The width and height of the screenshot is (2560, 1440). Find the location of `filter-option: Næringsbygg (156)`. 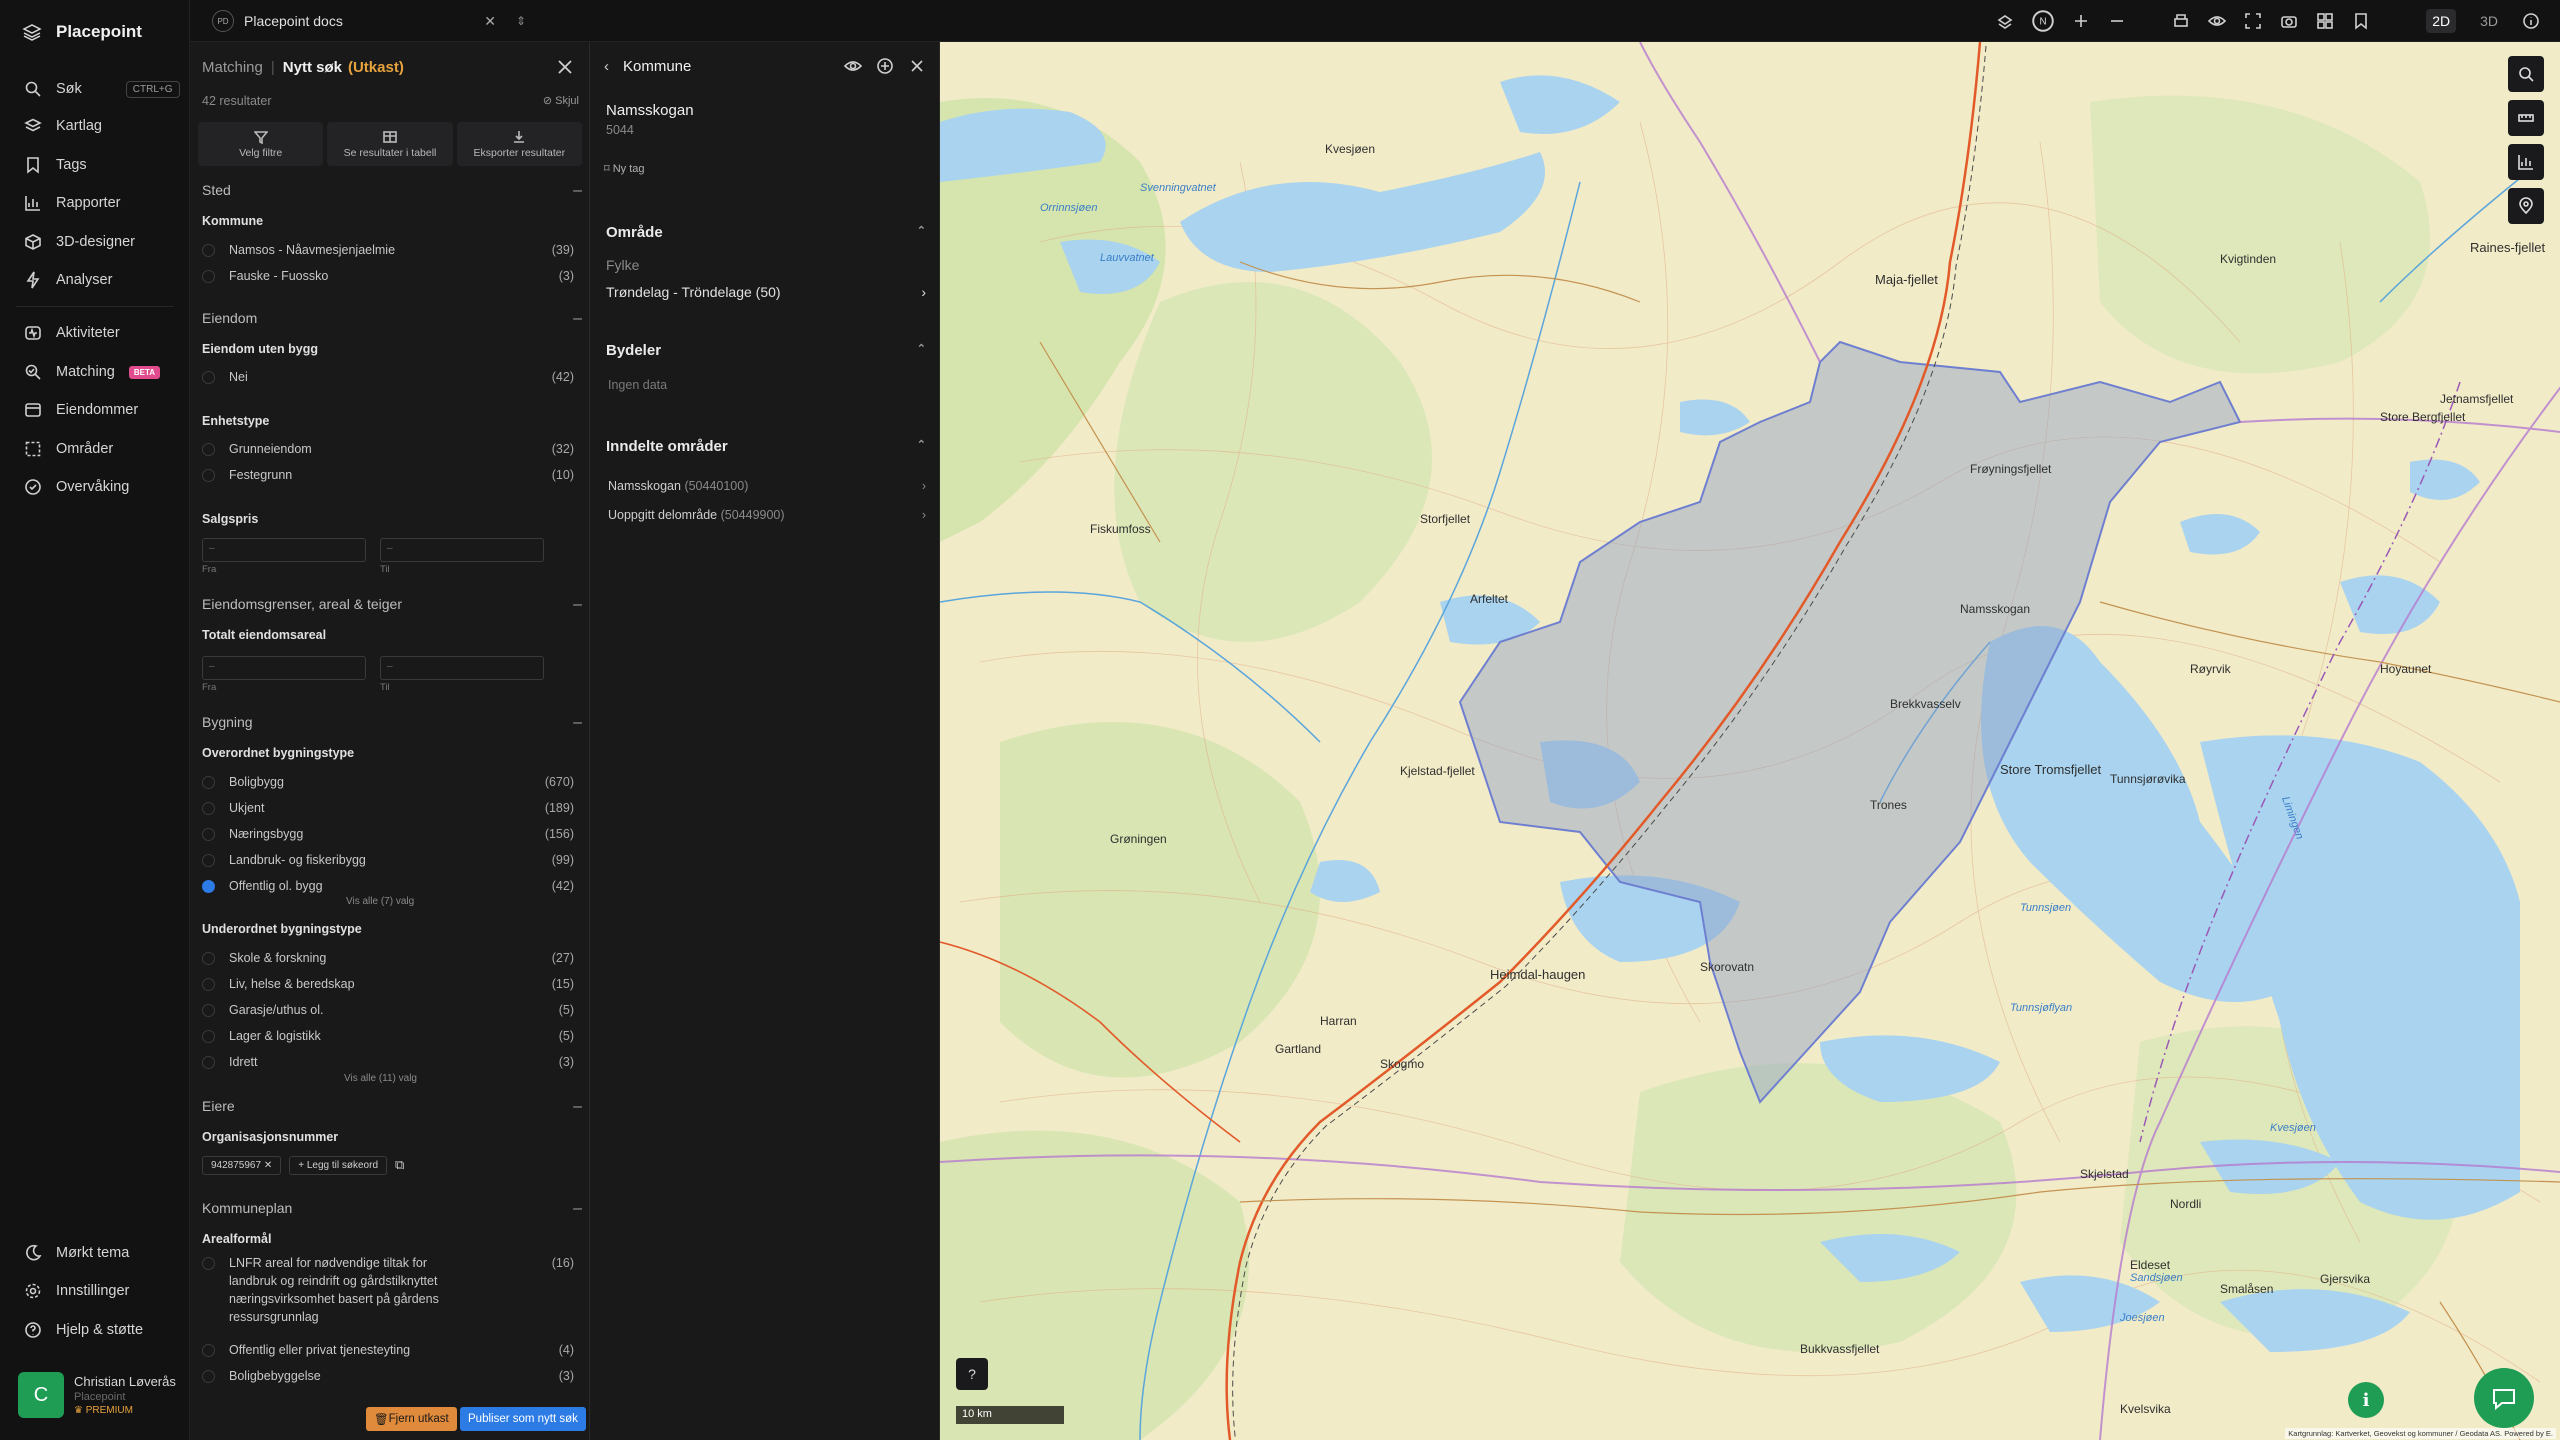

filter-option: Næringsbygg (156) is located at coordinates (388, 834).